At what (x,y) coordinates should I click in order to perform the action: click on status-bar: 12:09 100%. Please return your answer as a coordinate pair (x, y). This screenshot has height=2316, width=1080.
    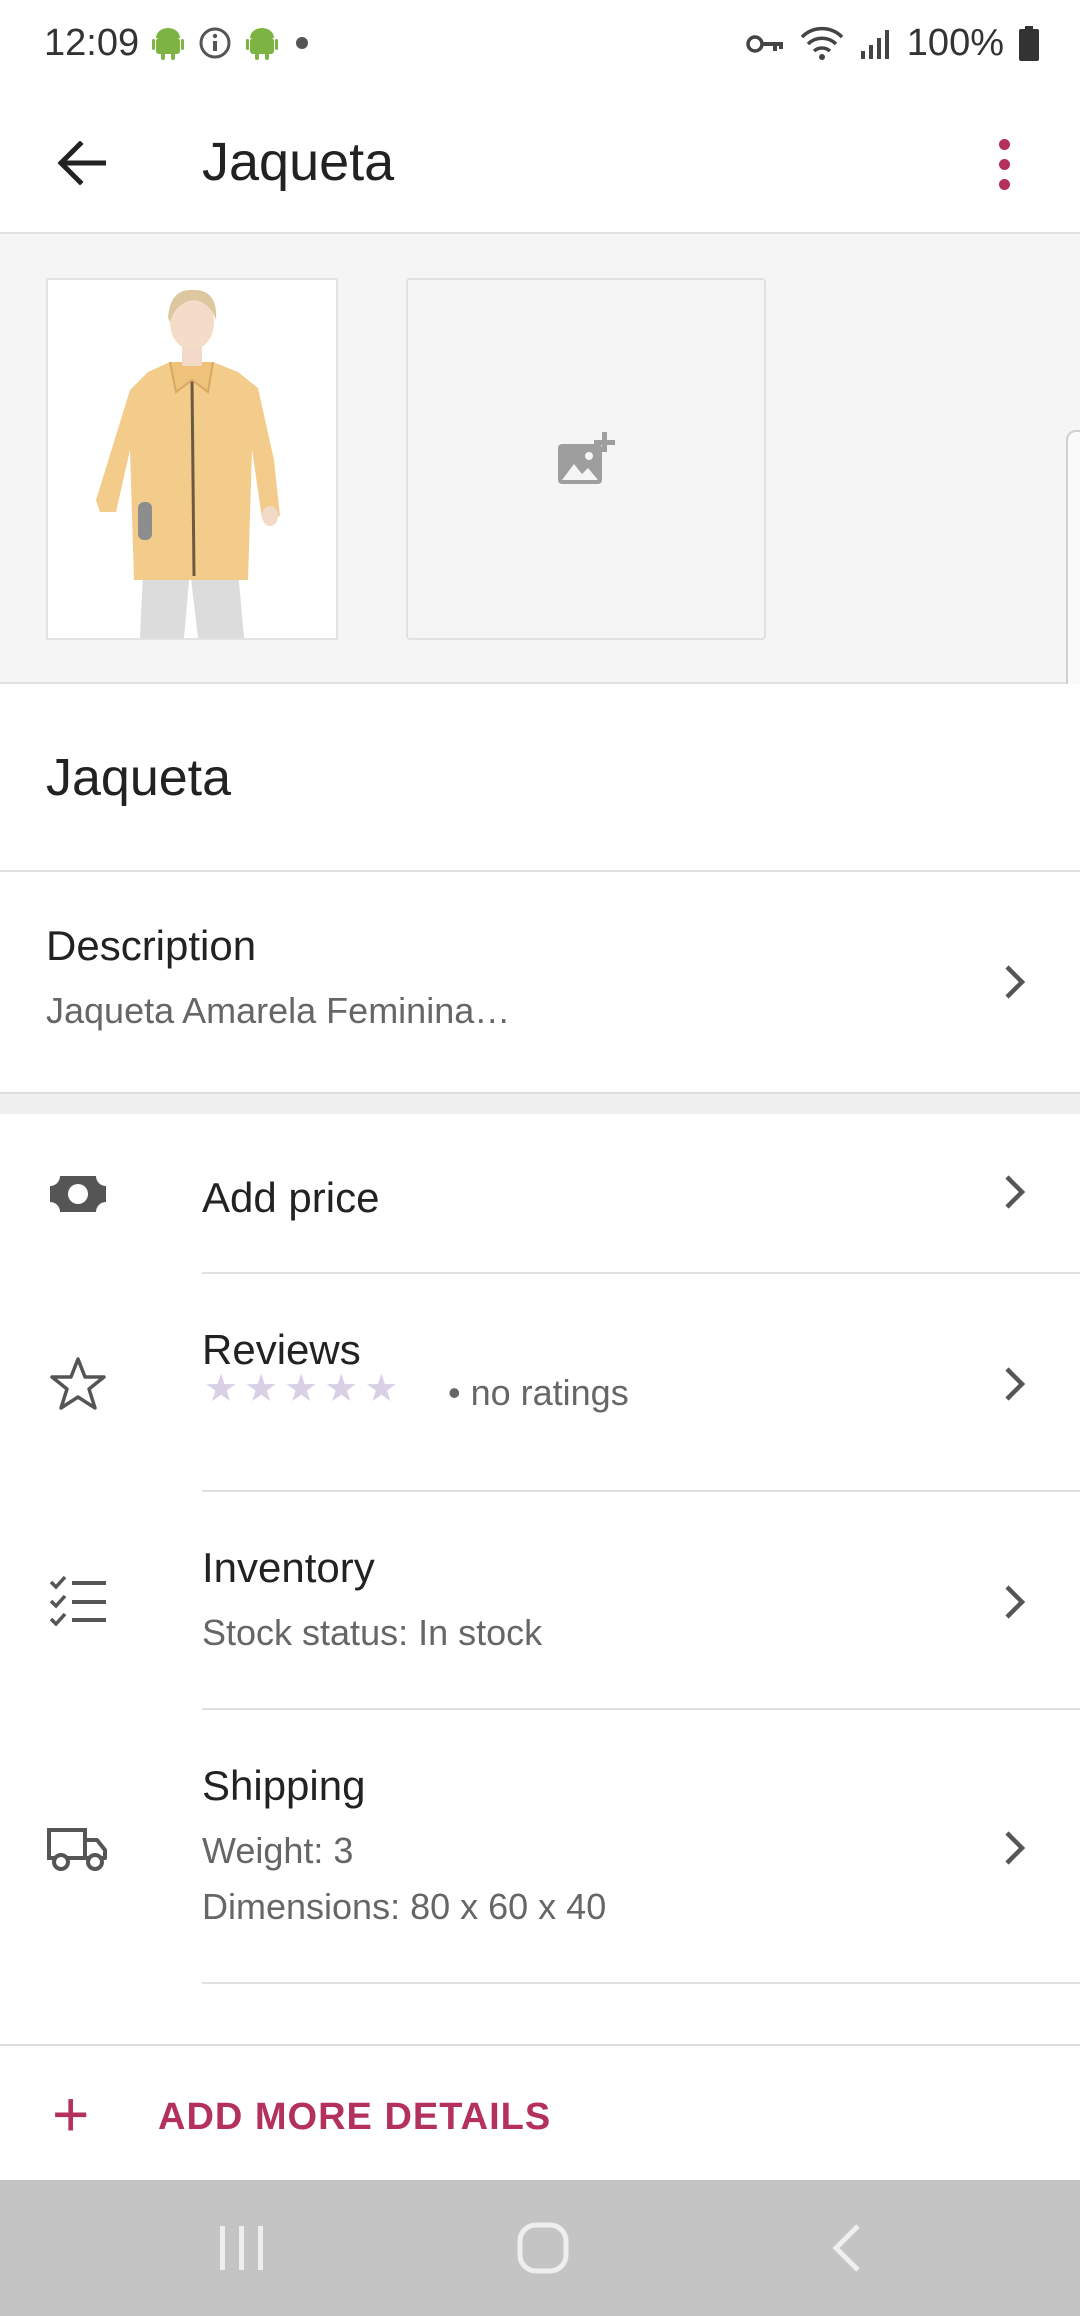
    Looking at the image, I should click on (540, 46).